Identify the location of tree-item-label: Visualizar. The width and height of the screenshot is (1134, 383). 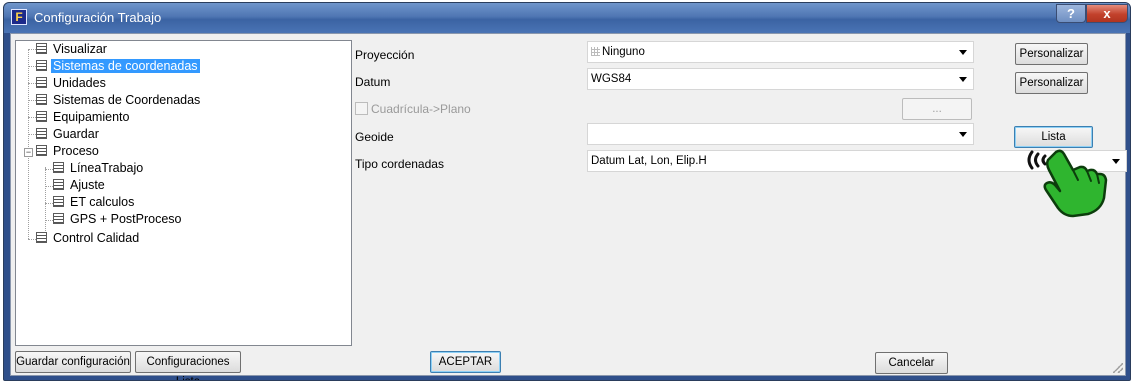
(80, 49).